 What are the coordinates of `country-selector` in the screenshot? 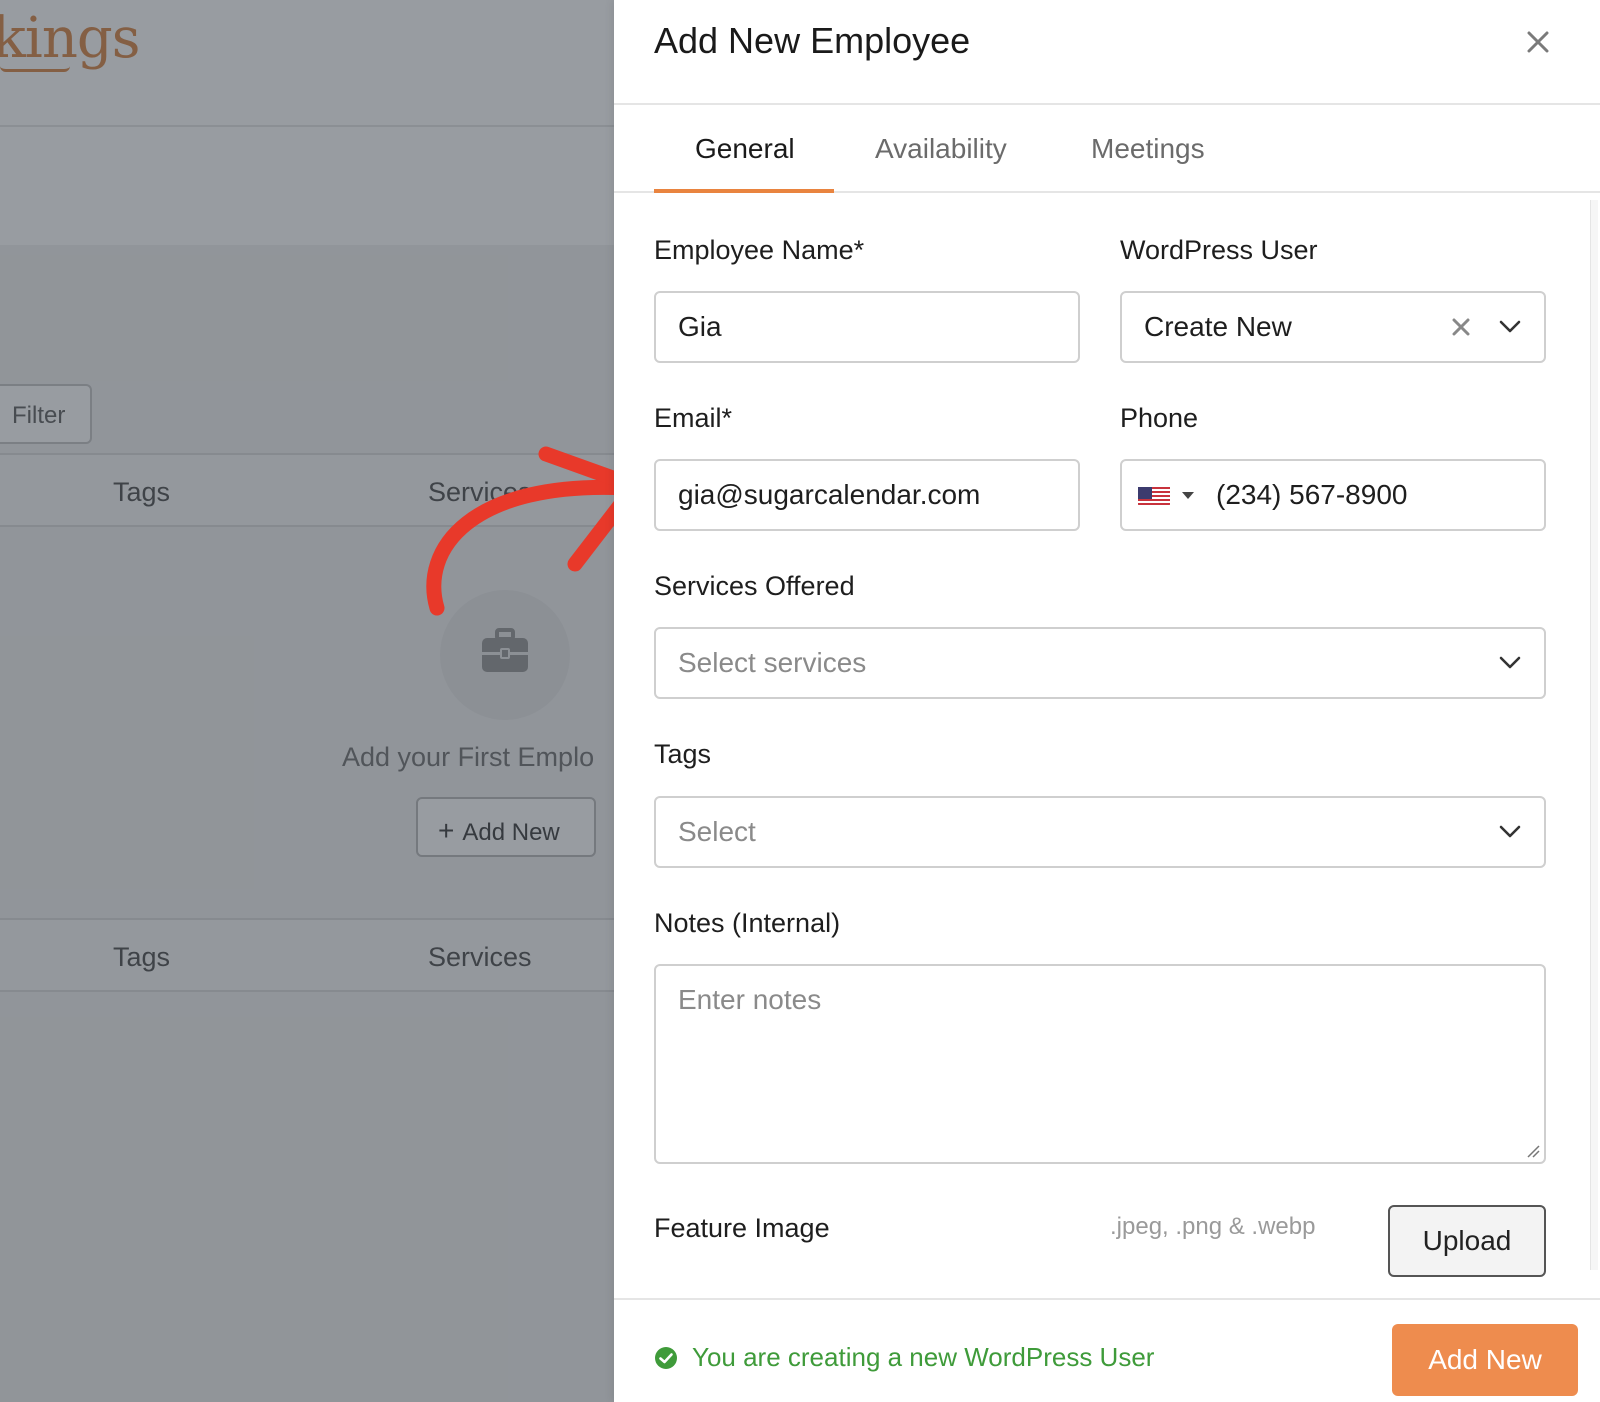 It's located at (1166, 495).